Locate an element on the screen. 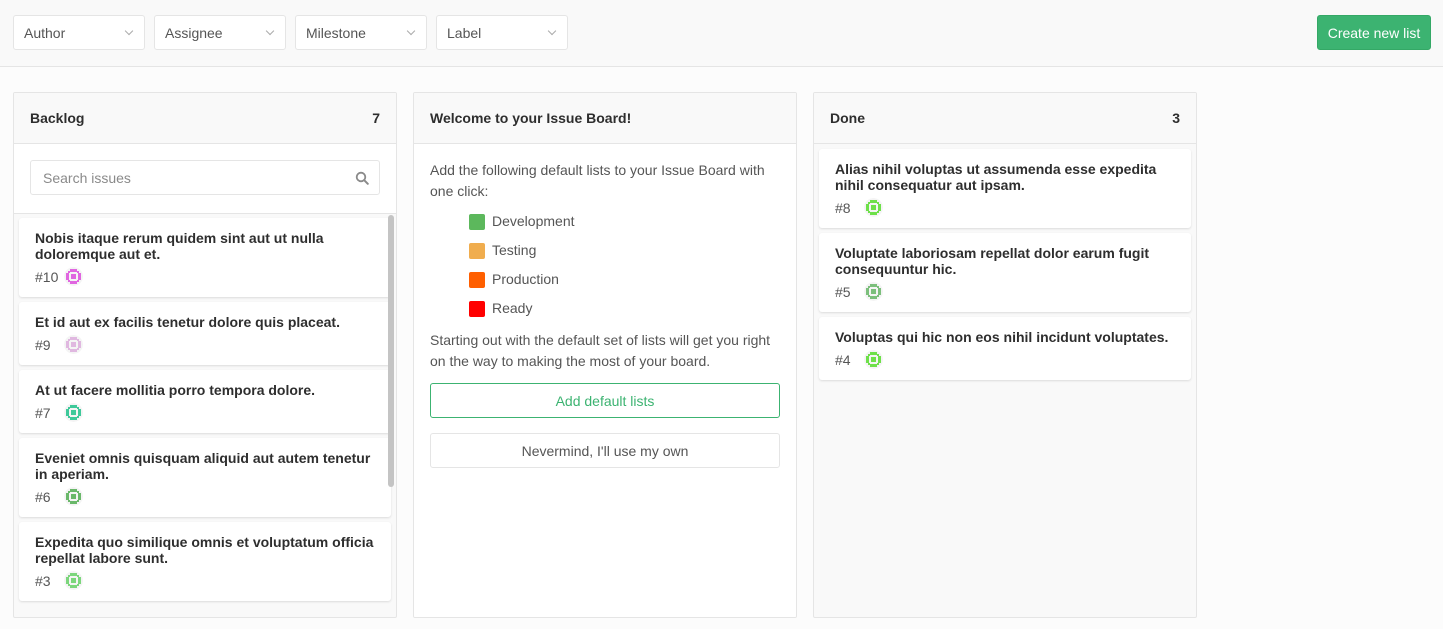 This screenshot has width=1443, height=629. add-default-lists-button: Add default lists is located at coordinates (605, 400).